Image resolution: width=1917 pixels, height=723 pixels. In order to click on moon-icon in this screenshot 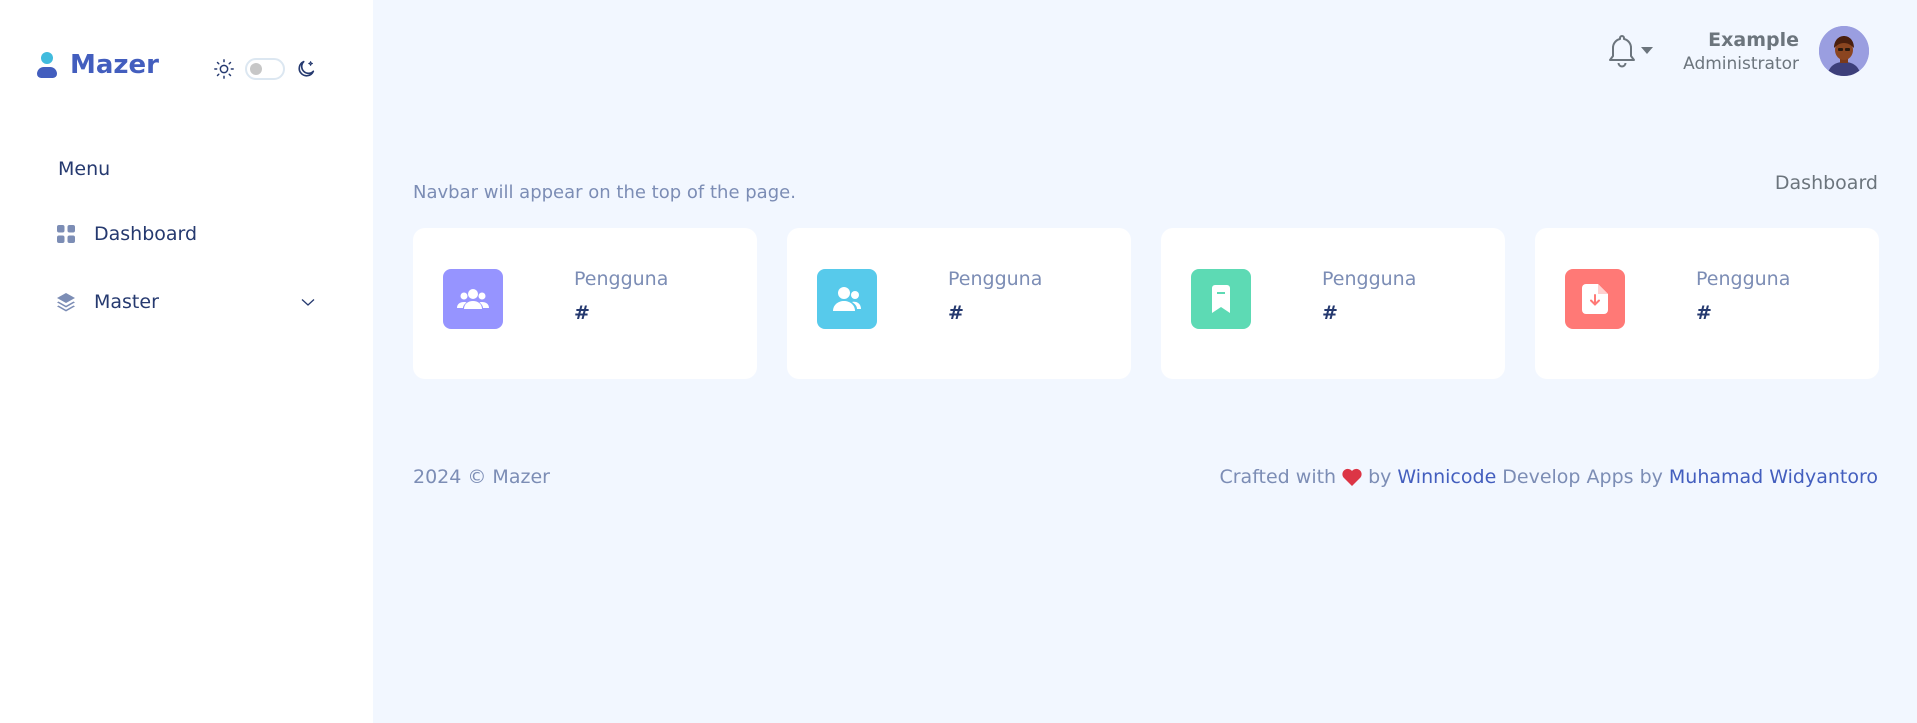, I will do `click(306, 68)`.